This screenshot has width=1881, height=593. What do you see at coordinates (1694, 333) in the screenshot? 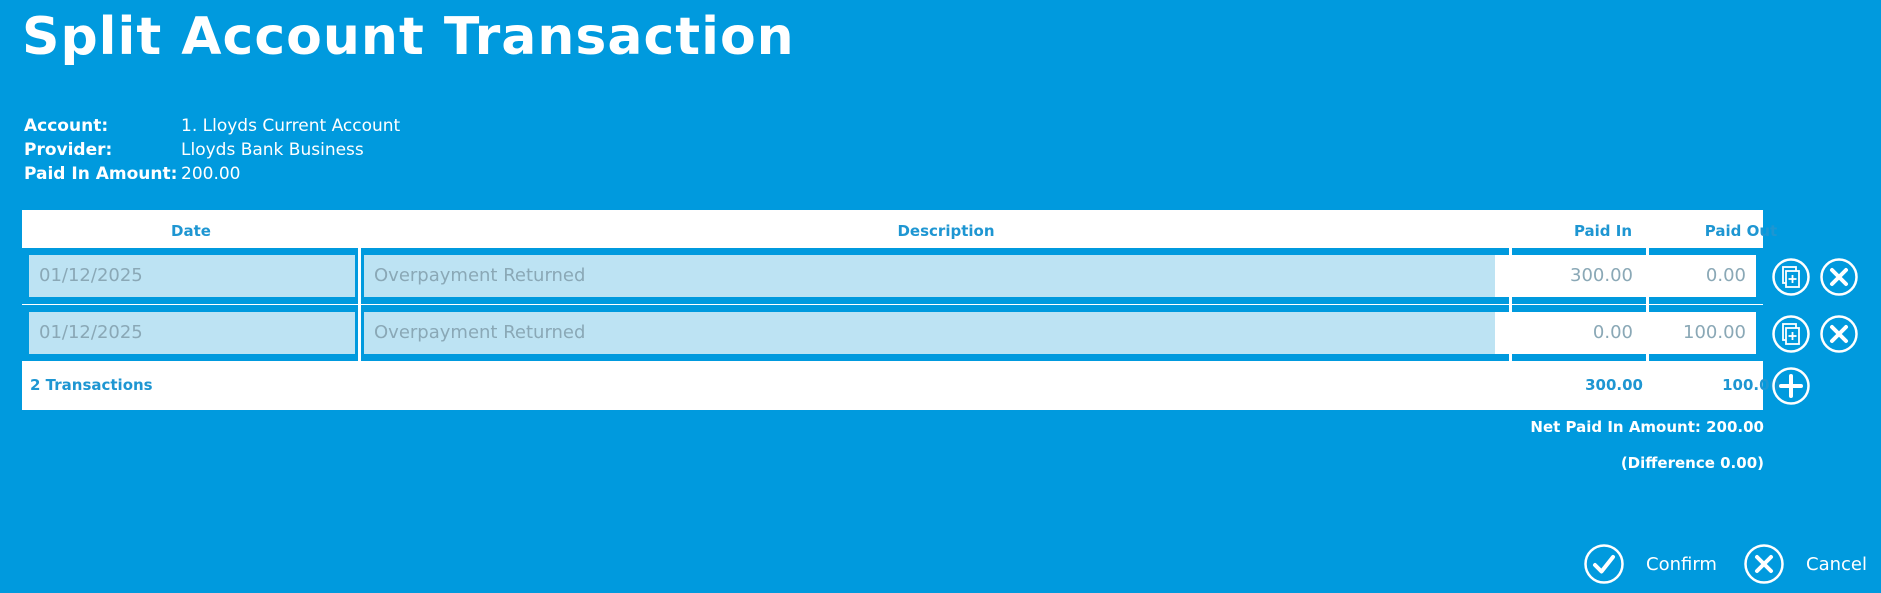
I see `paid-out-field: 100.00` at bounding box center [1694, 333].